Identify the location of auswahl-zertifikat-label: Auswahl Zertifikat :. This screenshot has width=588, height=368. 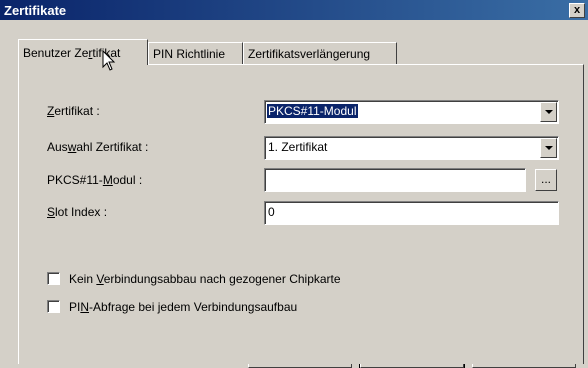
(98, 147).